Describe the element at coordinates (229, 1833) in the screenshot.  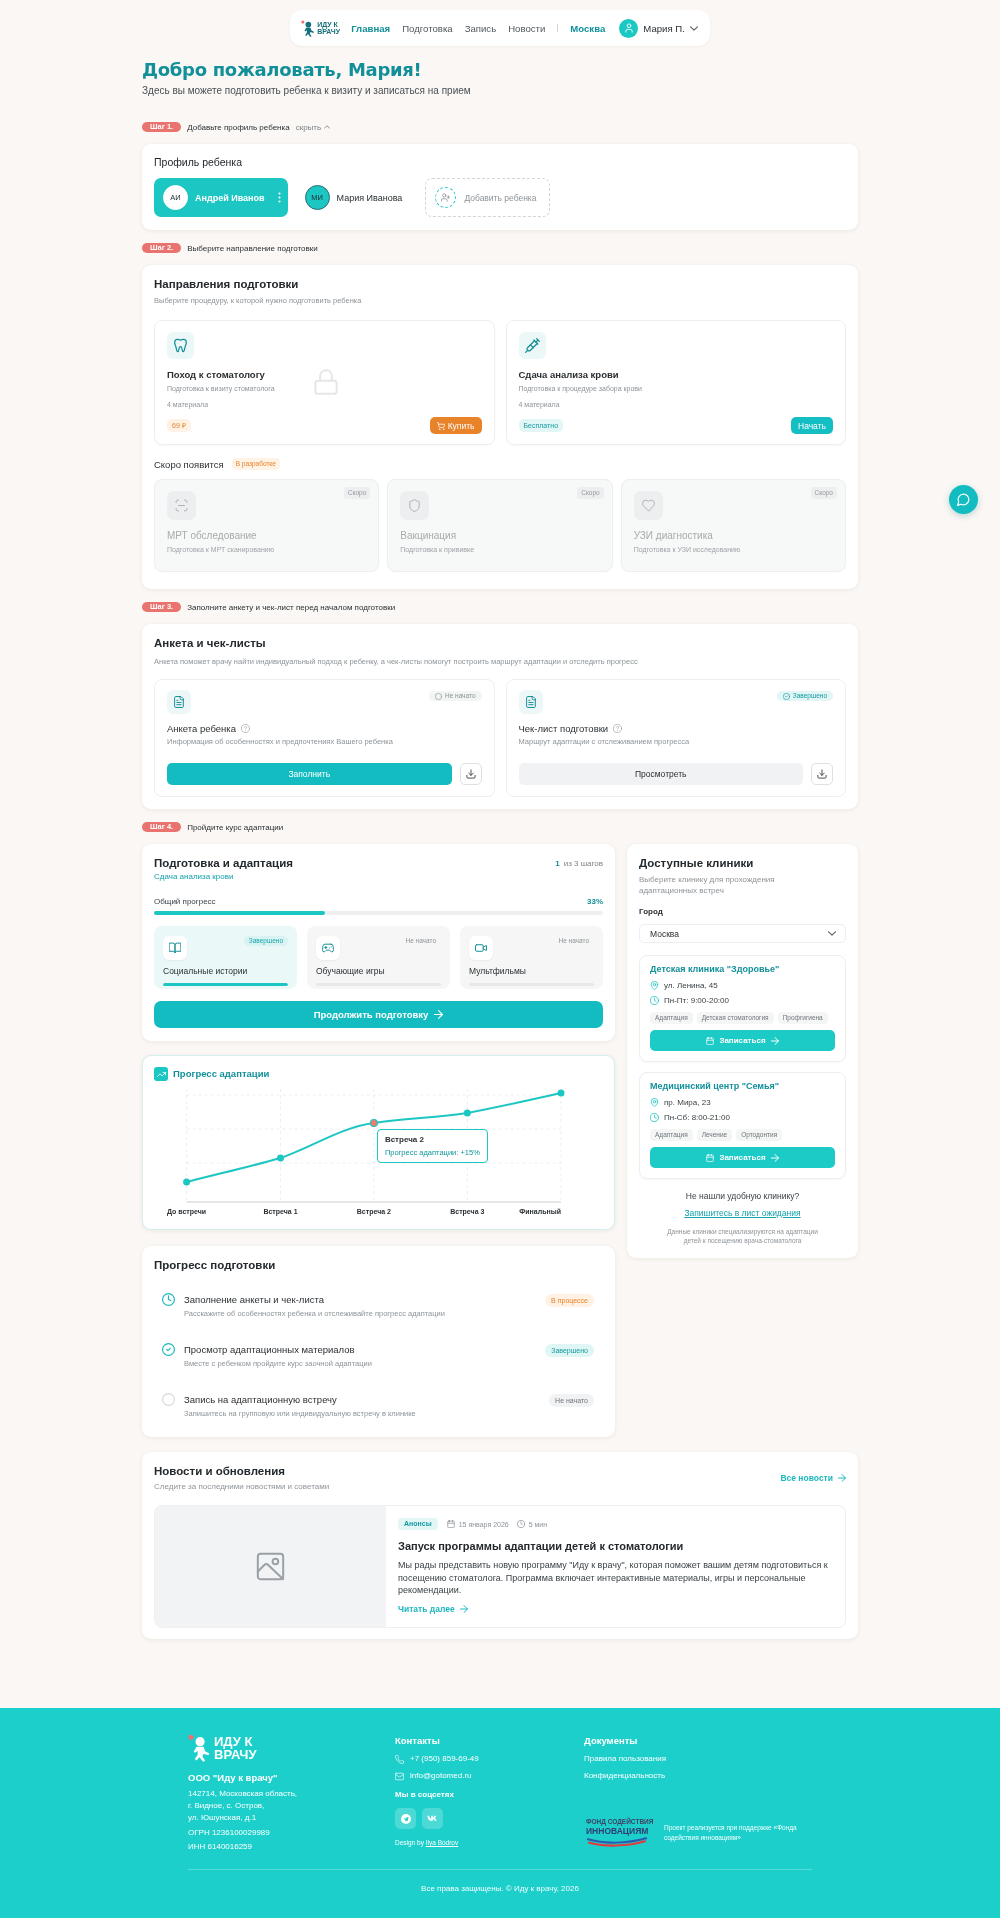
I see `ogrn-number: ОГРН 1236100029989` at that location.